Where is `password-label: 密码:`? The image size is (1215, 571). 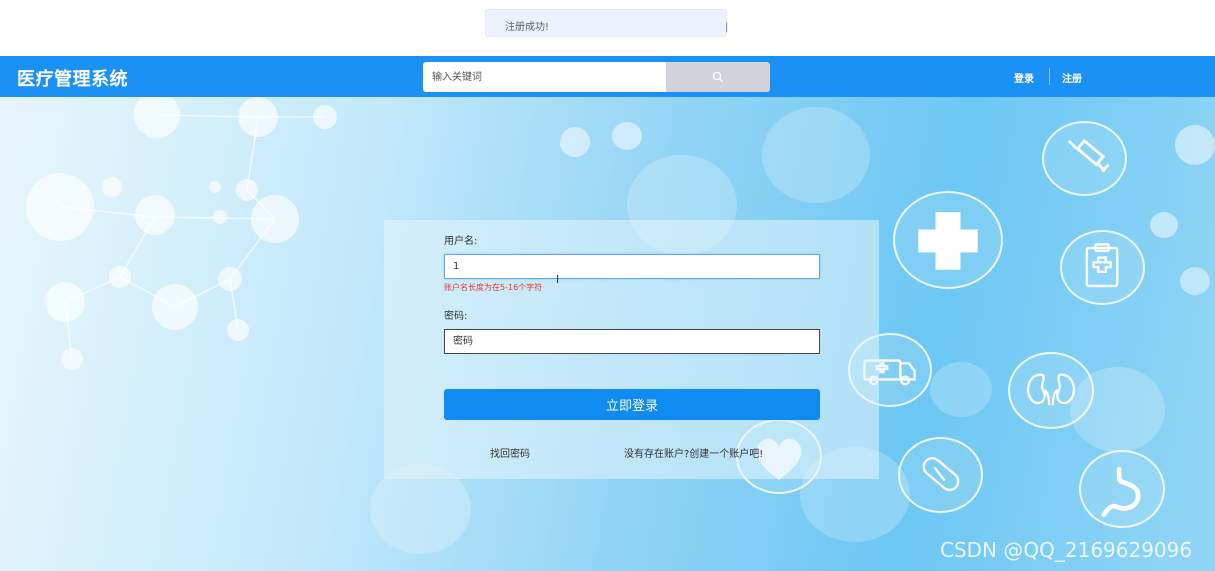
password-label: 密码: is located at coordinates (456, 316).